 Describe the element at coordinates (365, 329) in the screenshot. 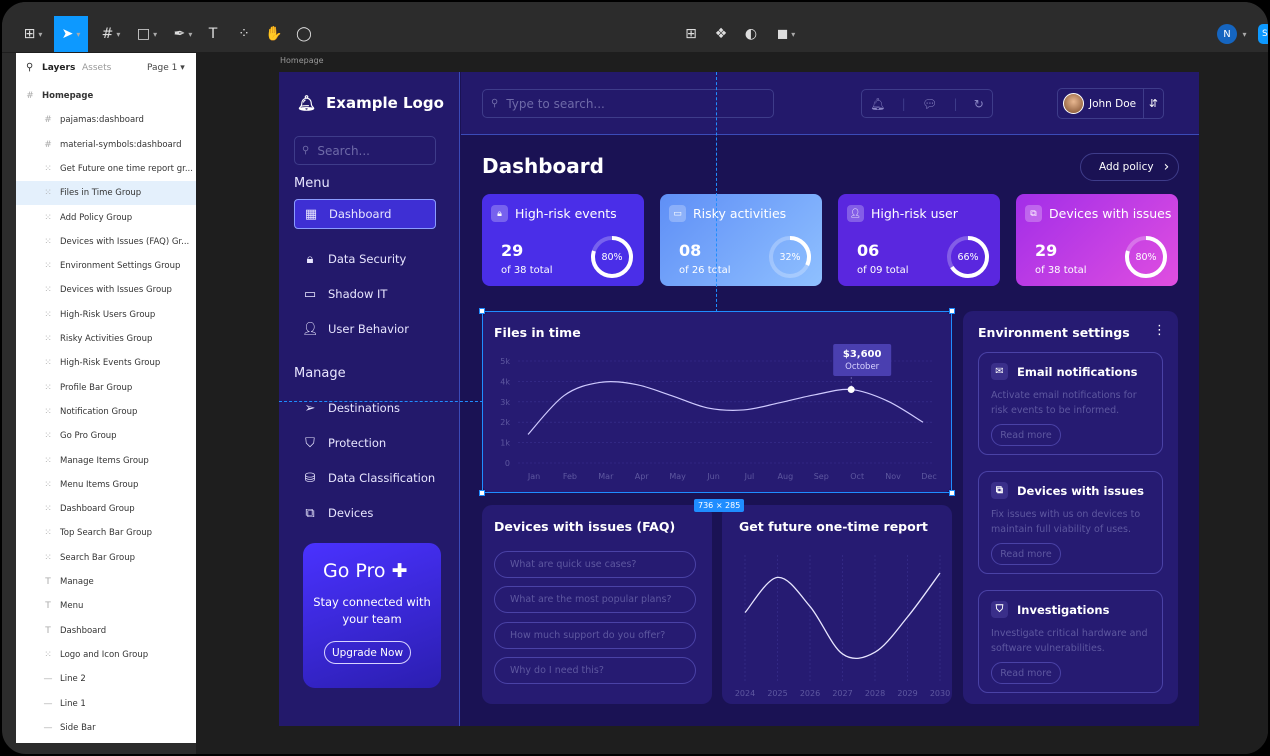

I see `sidebar-item-user-behavior: 👤︎ User Behavior` at that location.